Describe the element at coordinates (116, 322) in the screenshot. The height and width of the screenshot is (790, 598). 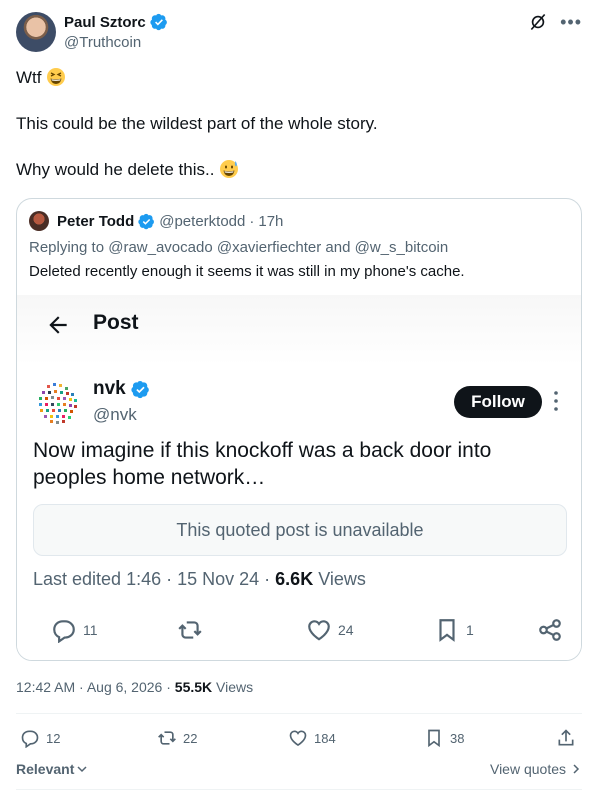
I see `image-post-title: Post` at that location.